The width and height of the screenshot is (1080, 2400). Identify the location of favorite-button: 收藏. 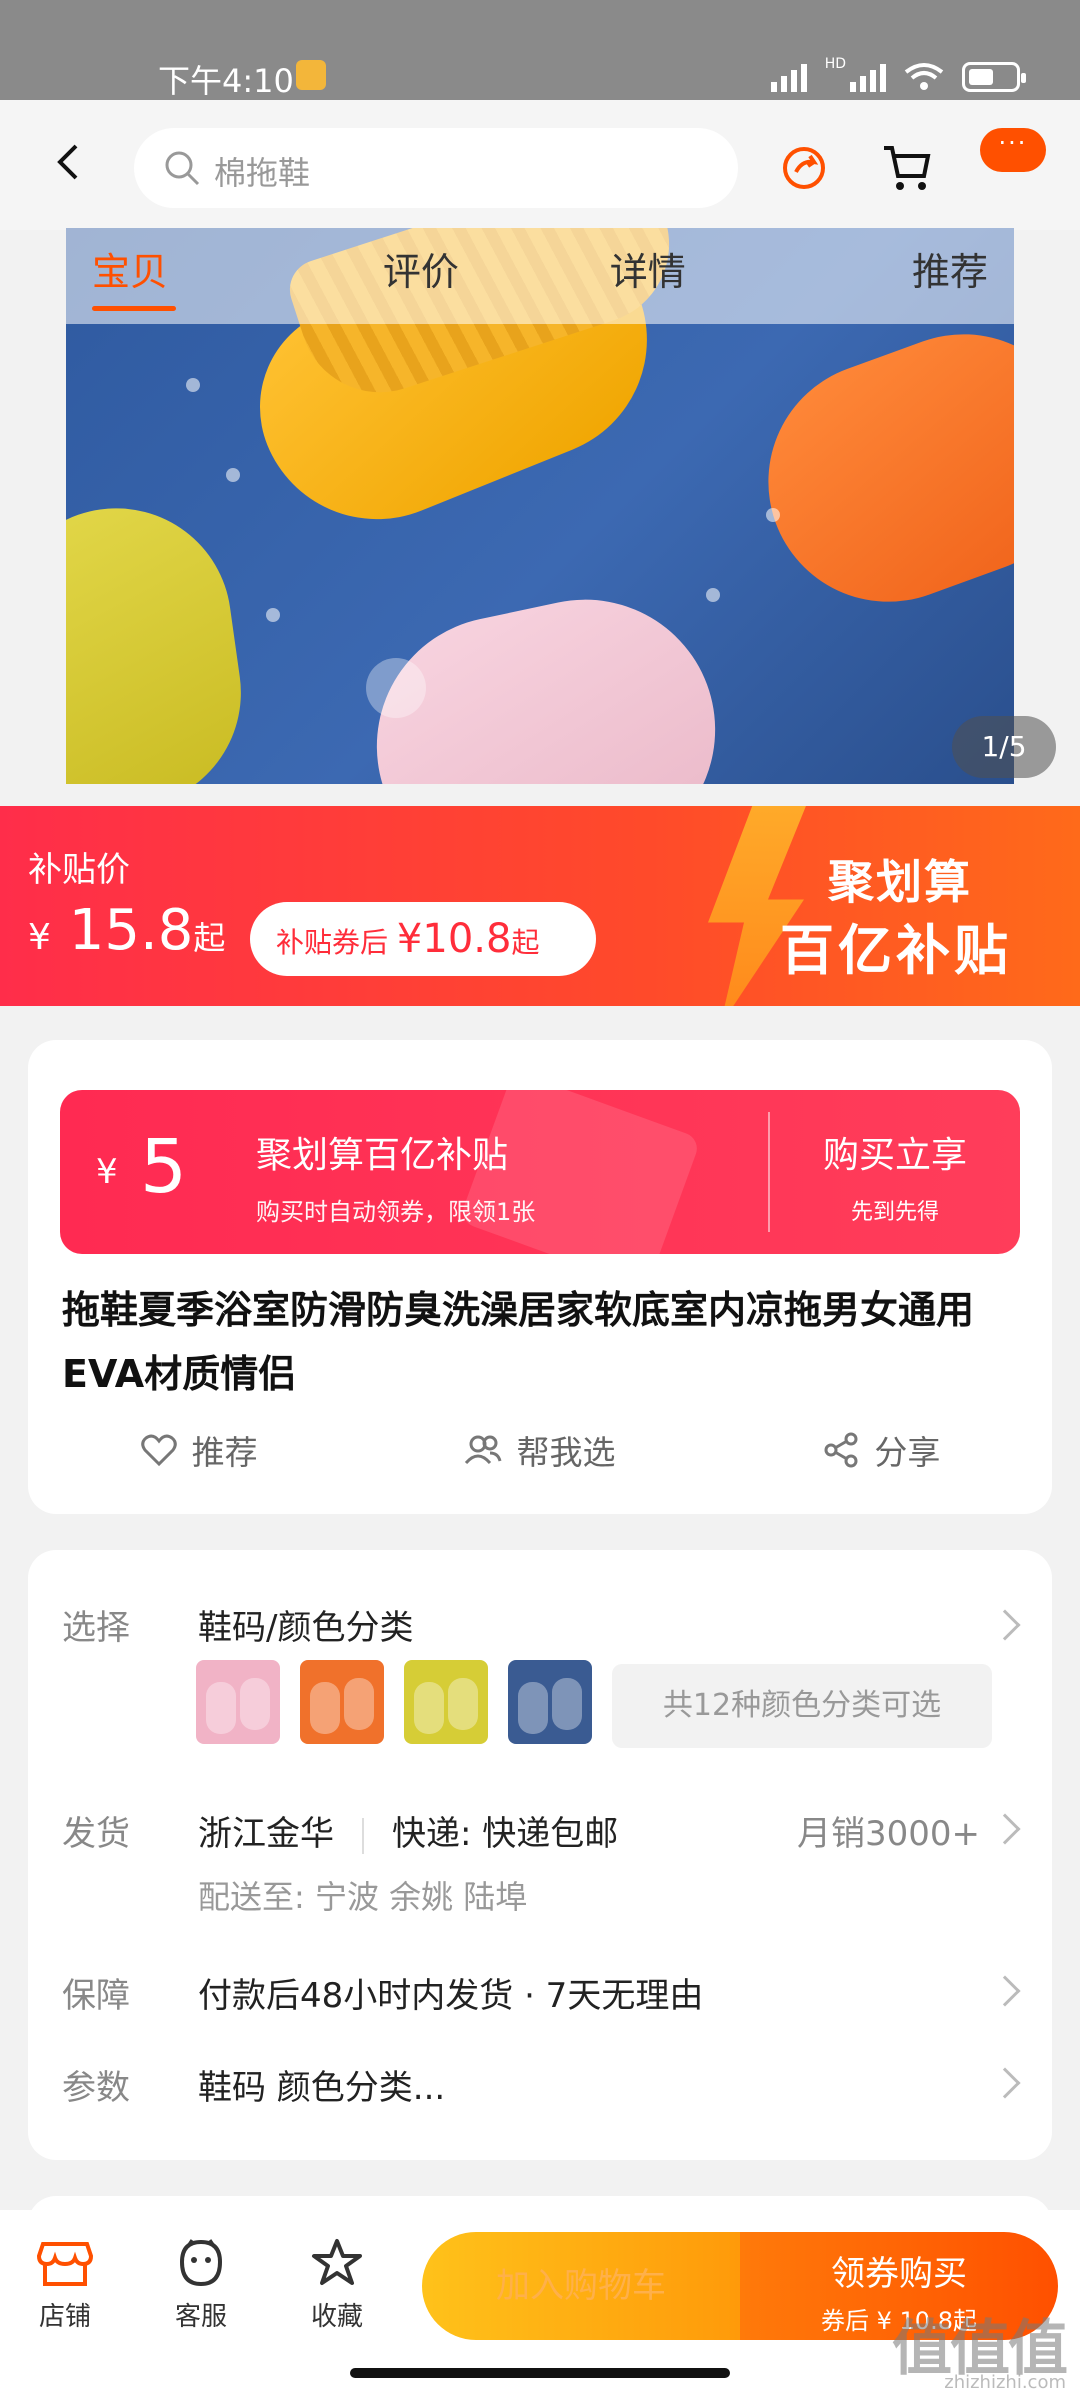
(337, 2285).